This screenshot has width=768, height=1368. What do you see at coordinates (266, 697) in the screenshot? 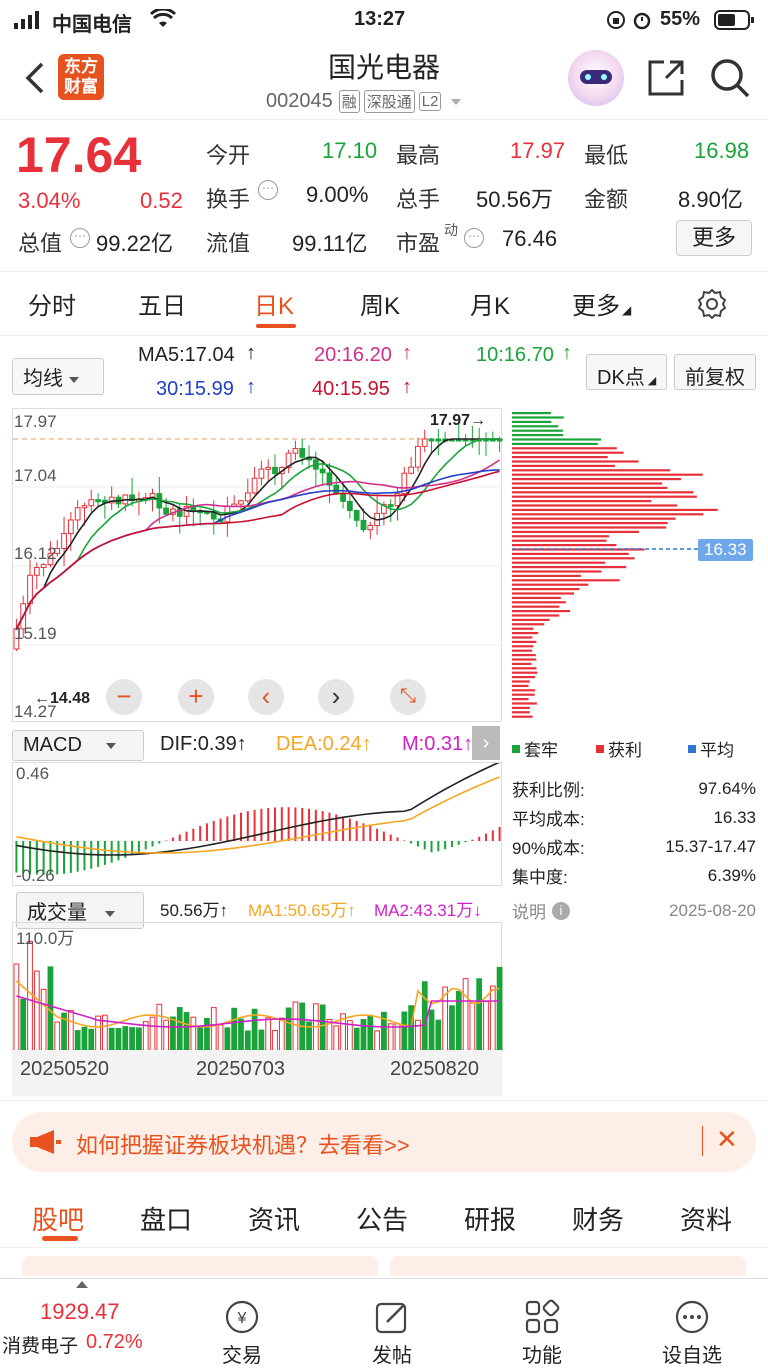
I see `scroll-left-button: ‹` at bounding box center [266, 697].